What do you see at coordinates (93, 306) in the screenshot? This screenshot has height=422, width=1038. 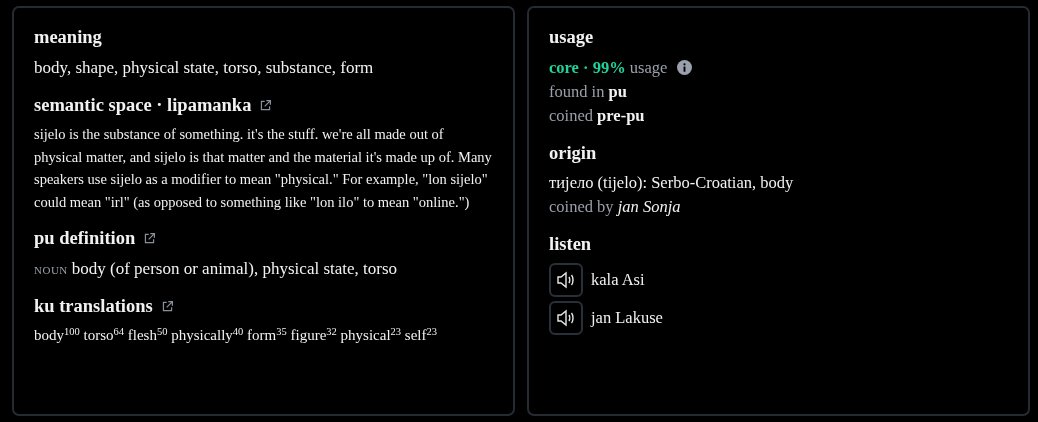 I see `section-heading: ku translations` at bounding box center [93, 306].